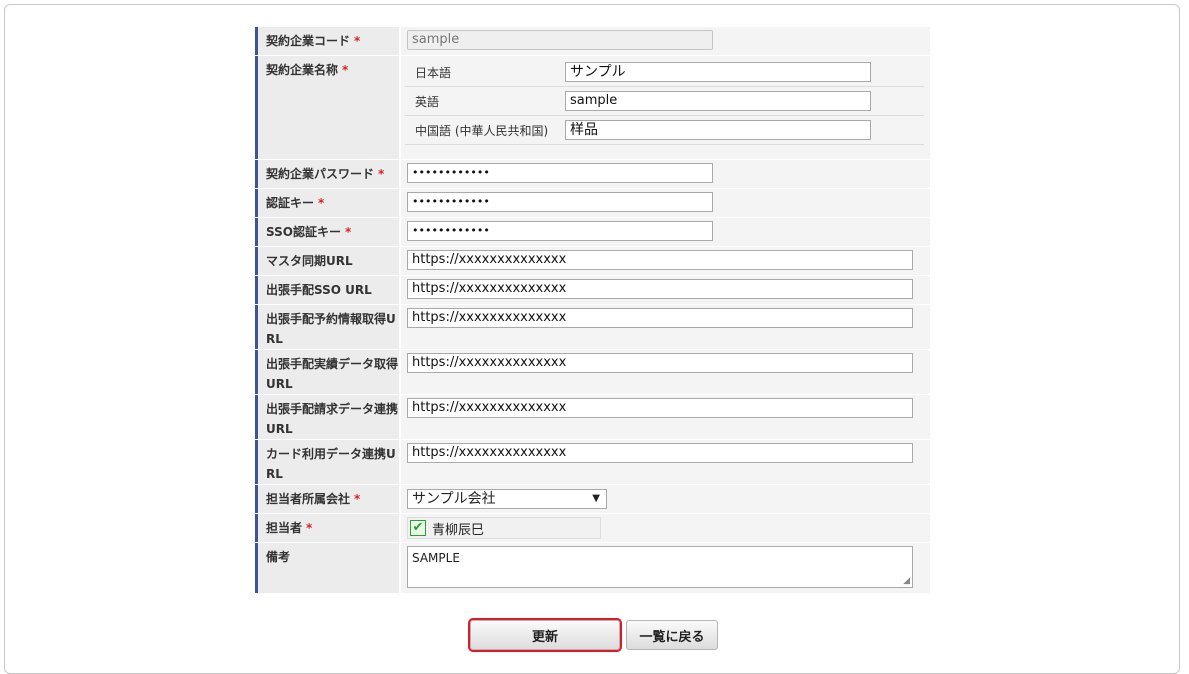  I want to click on row-trip-booking-url: 出張手配予約情報取得URL https://xxxxxxxxxxxxxx, so click(592, 327).